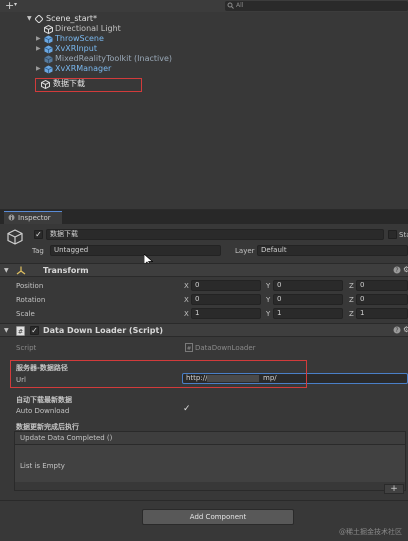 This screenshot has height=541, width=408. Describe the element at coordinates (308, 285) in the screenshot. I see `position-y-field: 0` at that location.